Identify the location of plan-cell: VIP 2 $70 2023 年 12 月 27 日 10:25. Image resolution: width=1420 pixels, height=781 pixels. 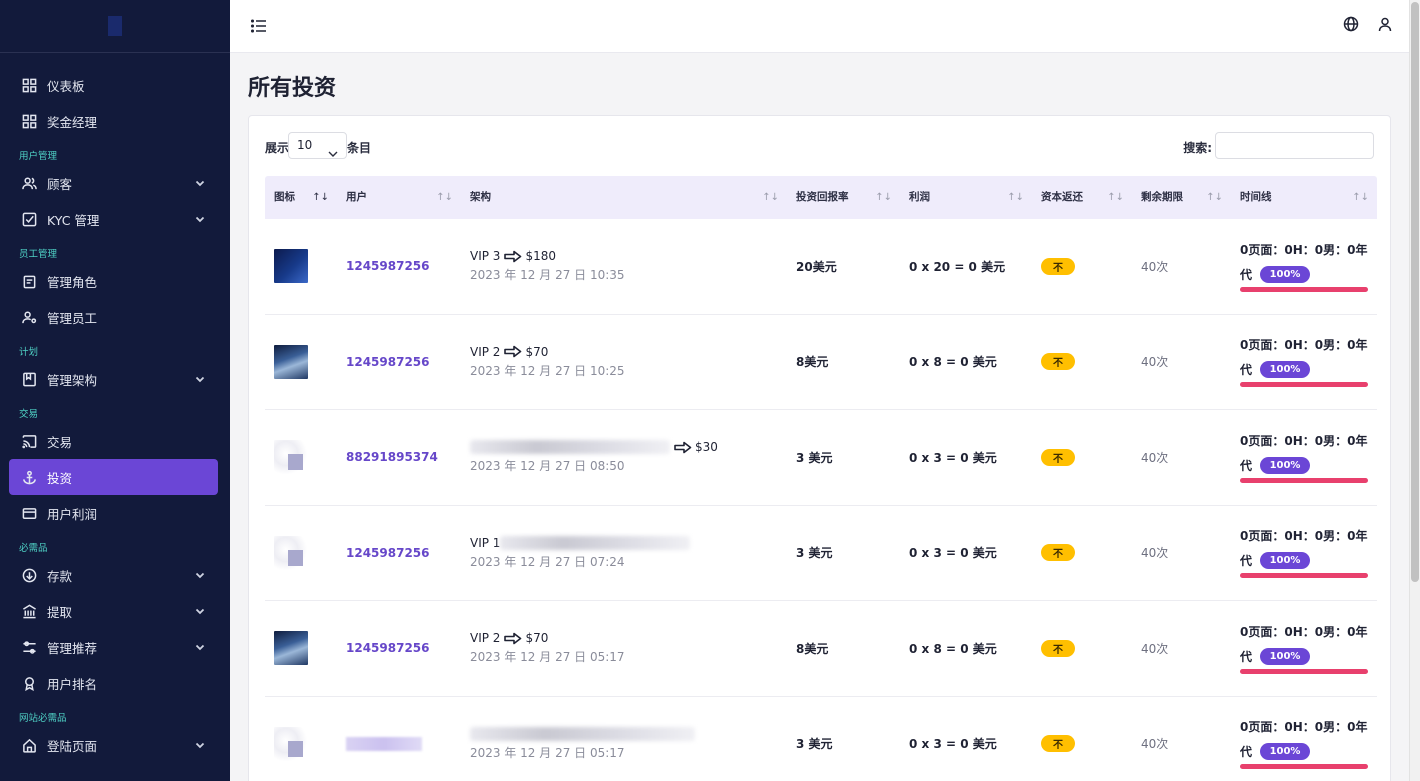
(624, 361).